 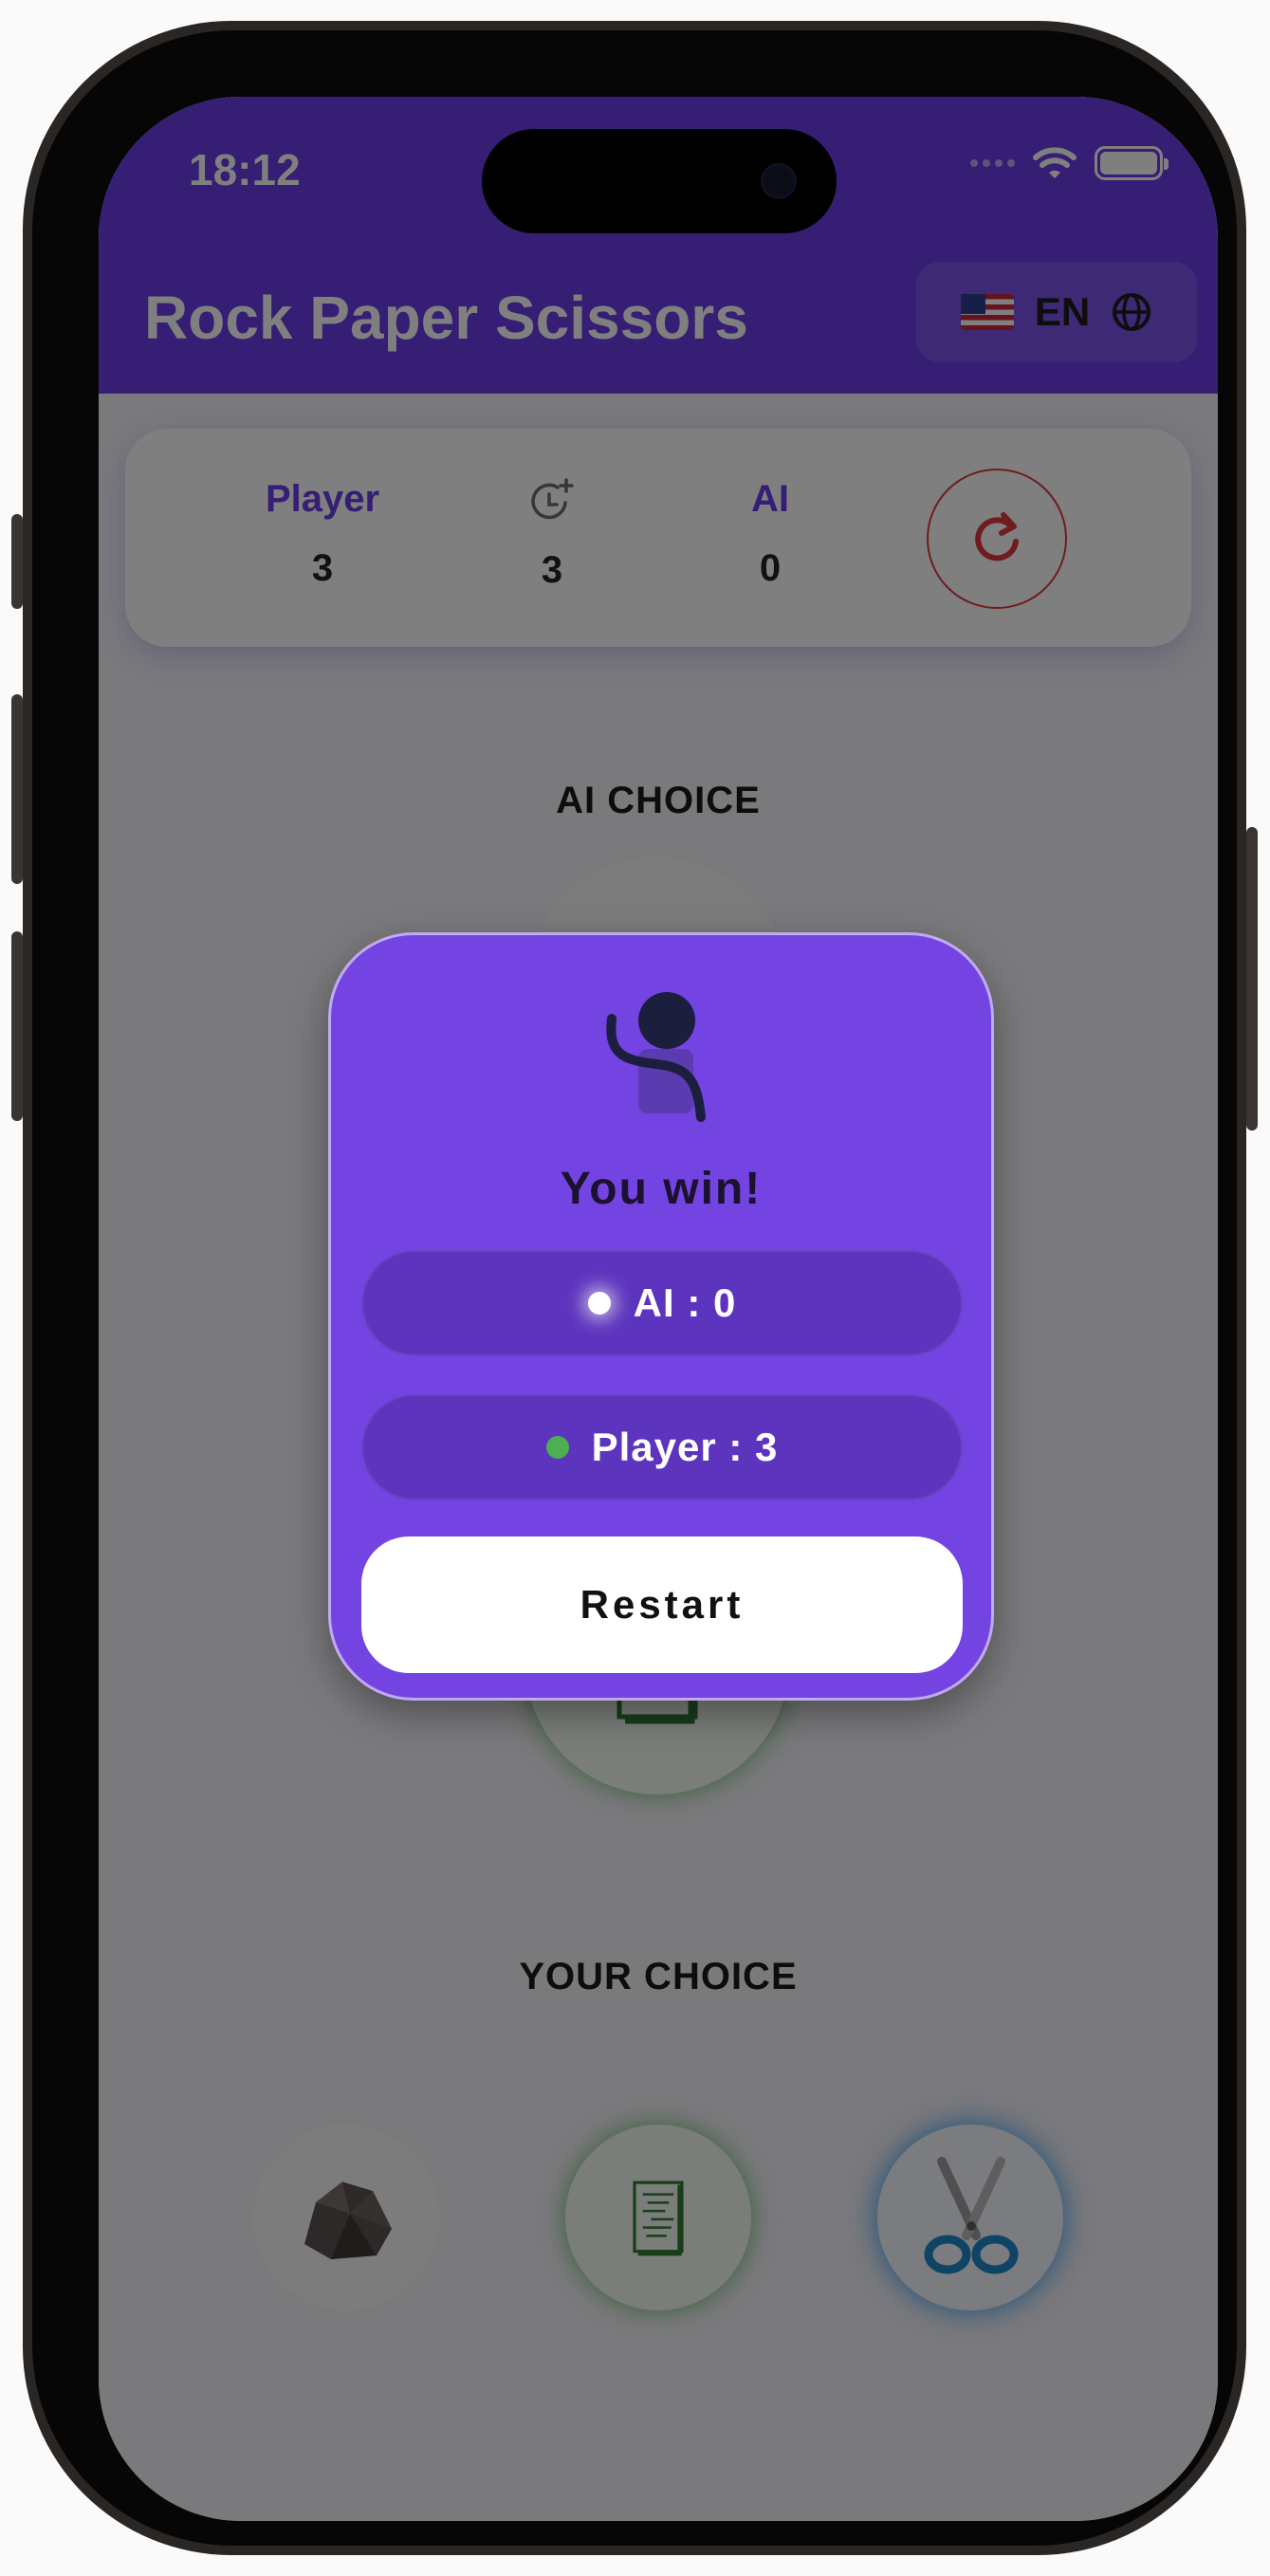 What do you see at coordinates (17, 1026) in the screenshot?
I see `volume-down-button` at bounding box center [17, 1026].